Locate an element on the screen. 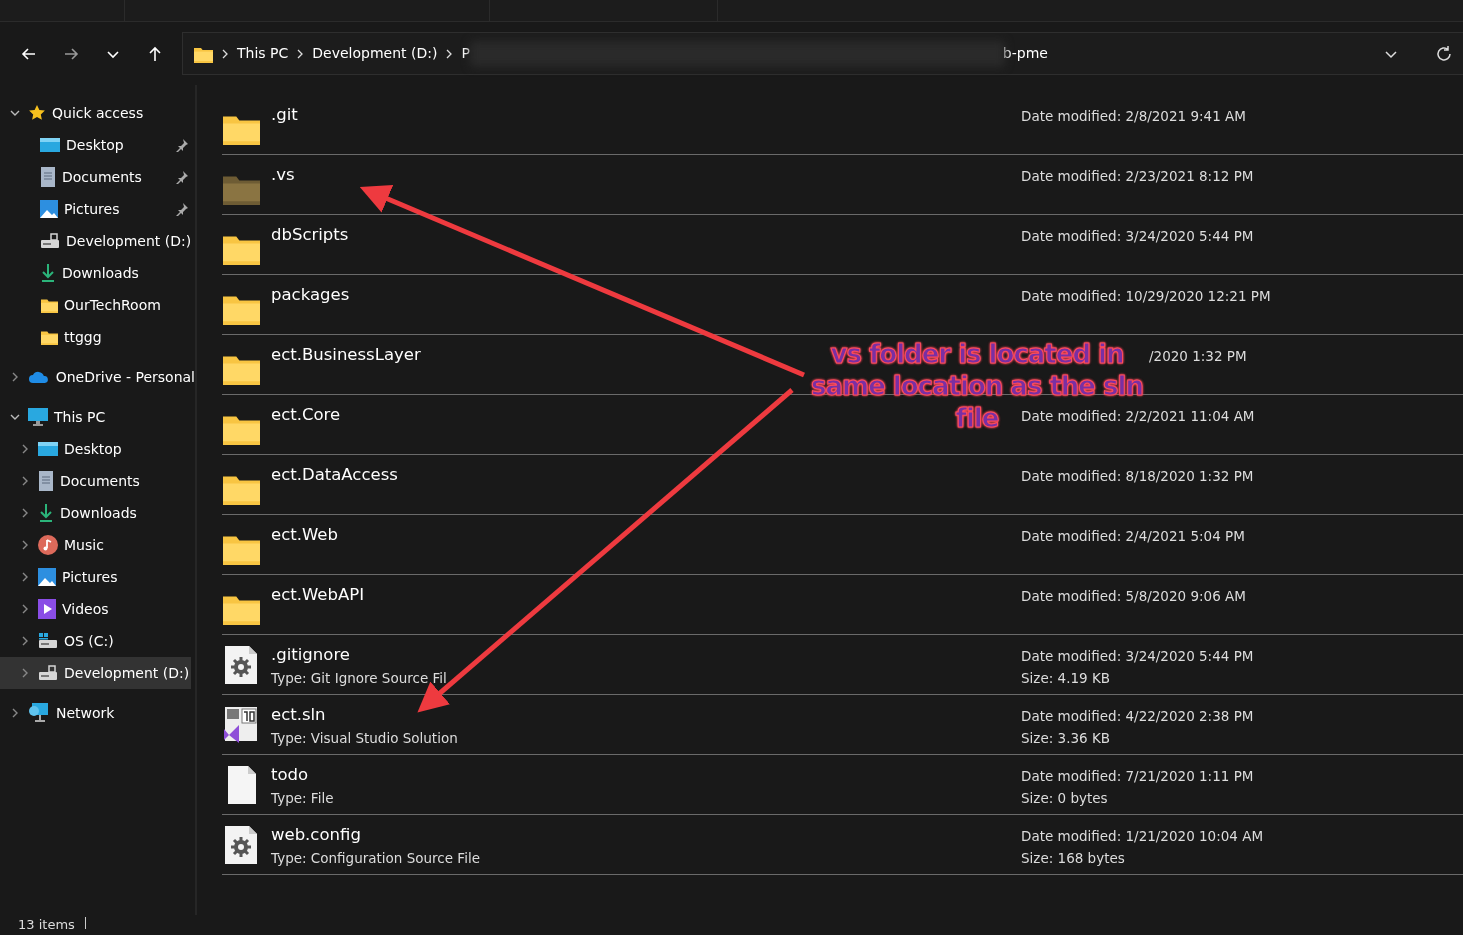  file-type: Type: Git Ignore Source Fil is located at coordinates (359, 678).